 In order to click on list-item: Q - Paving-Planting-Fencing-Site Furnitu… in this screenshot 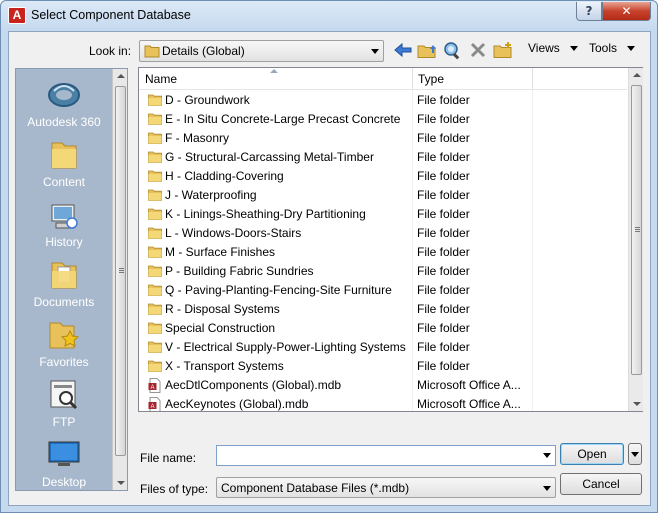, I will do `click(383, 290)`.